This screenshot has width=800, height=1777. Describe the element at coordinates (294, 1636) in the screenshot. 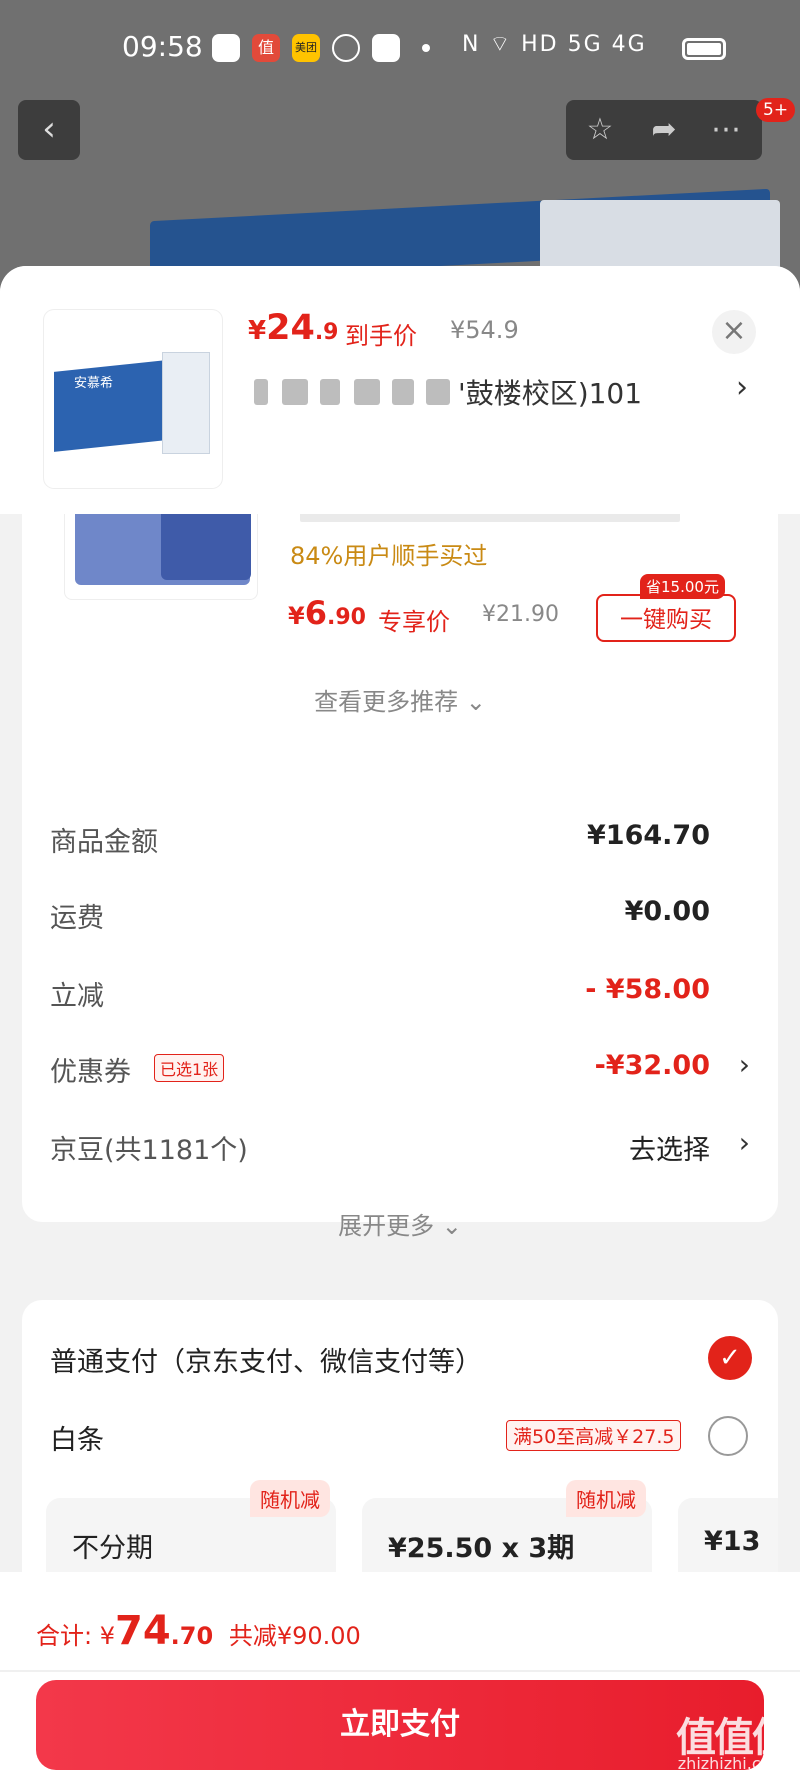

I see `total-discount: 共减¥90.00` at that location.